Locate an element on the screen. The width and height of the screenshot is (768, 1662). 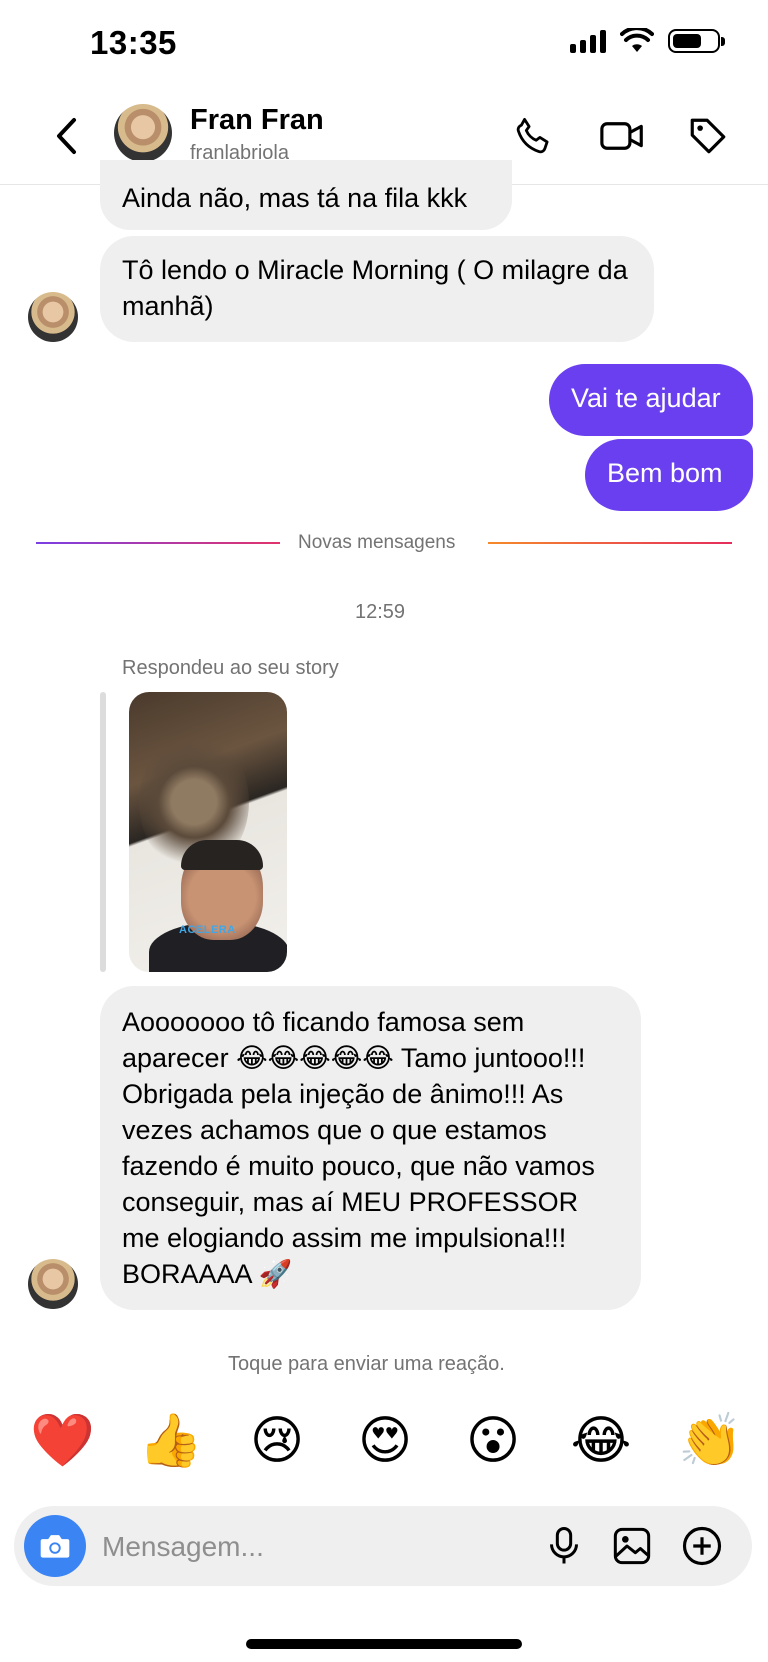
phone-icon is located at coordinates (534, 136).